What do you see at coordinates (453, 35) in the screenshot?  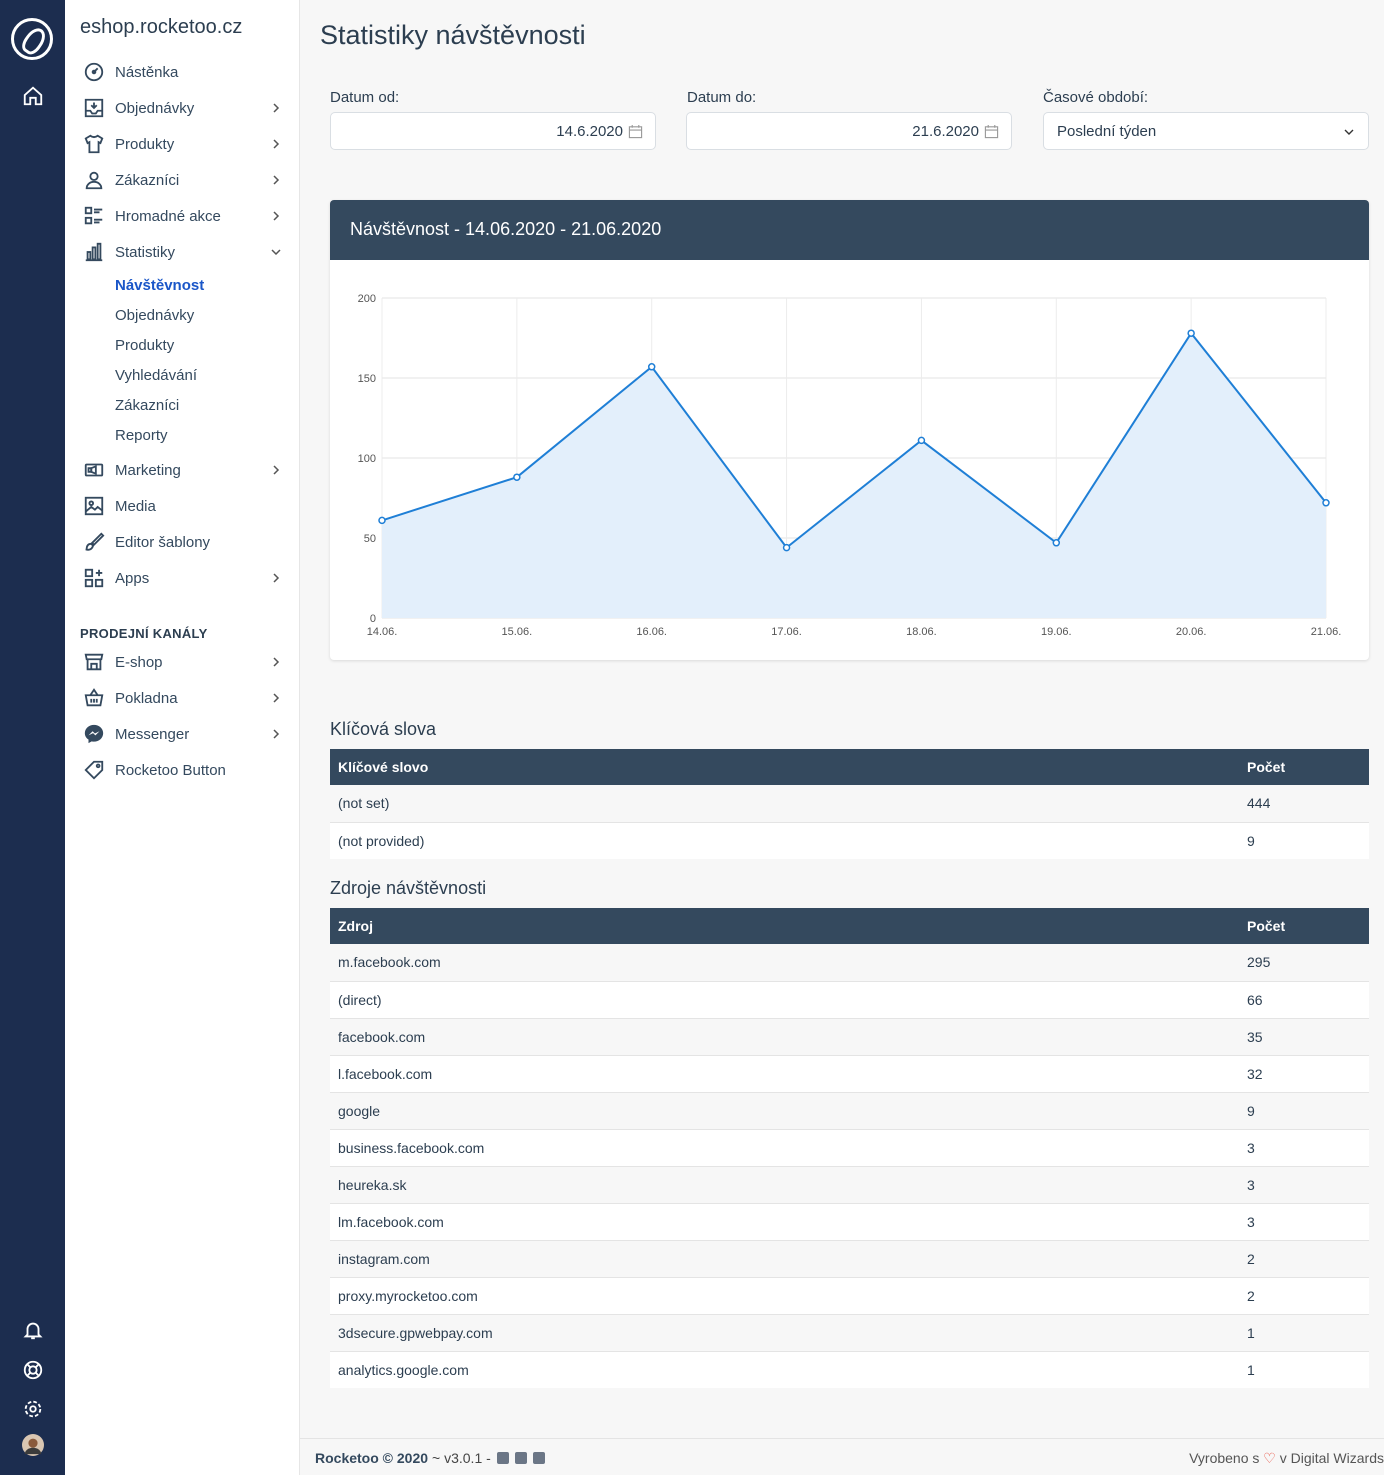 I see `page-title: Statistiky návštěvnosti` at bounding box center [453, 35].